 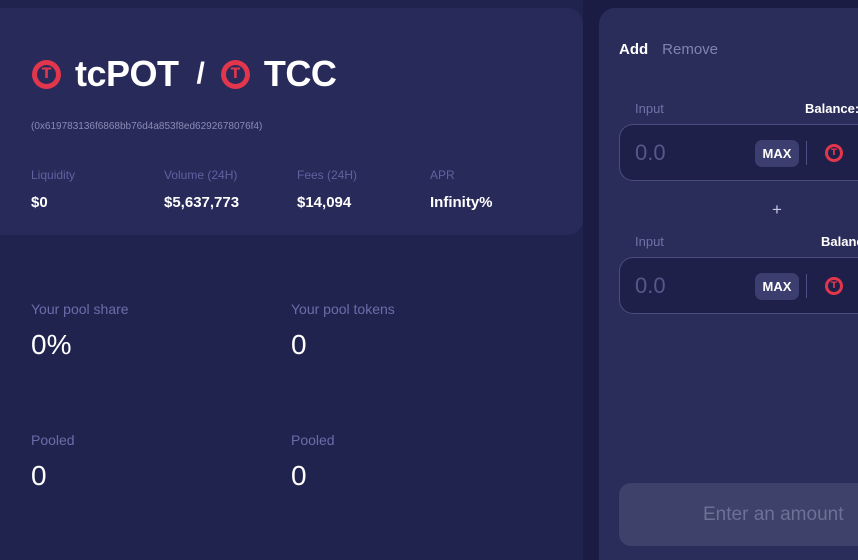 I want to click on input-2-label: Input, so click(x=649, y=241).